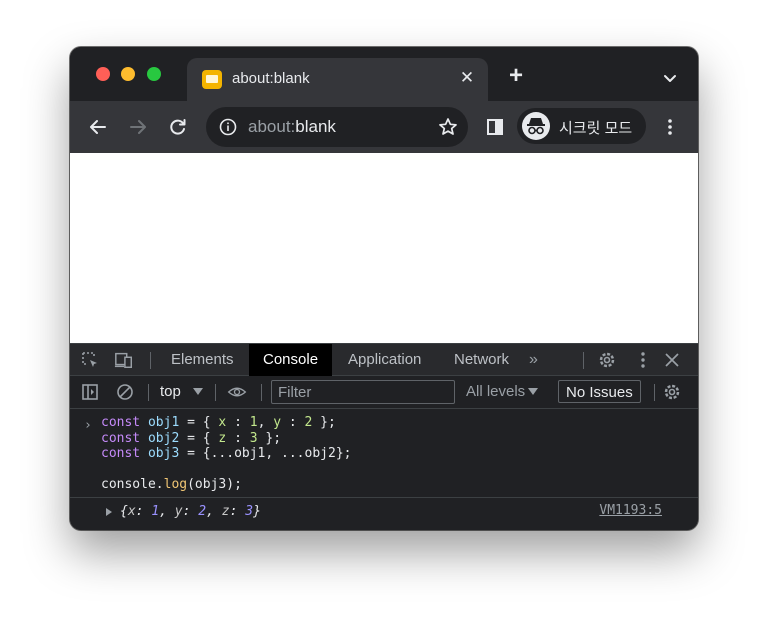  What do you see at coordinates (128, 74) in the screenshot?
I see `minimize-window-button` at bounding box center [128, 74].